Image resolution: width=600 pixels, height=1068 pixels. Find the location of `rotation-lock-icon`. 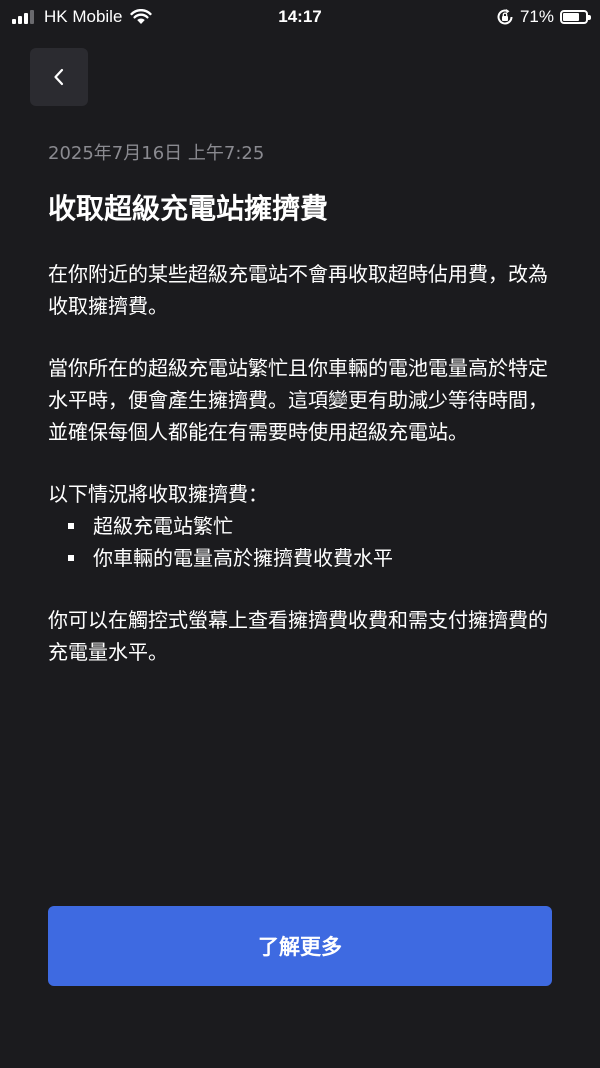

rotation-lock-icon is located at coordinates (505, 17).